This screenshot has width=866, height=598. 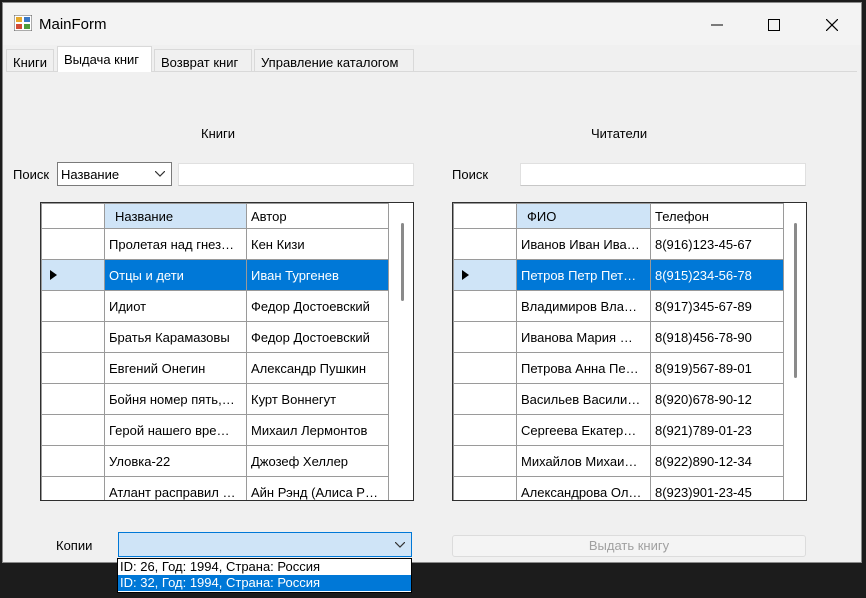 I want to click on tab-return-books: Возврат книг, so click(x=203, y=60).